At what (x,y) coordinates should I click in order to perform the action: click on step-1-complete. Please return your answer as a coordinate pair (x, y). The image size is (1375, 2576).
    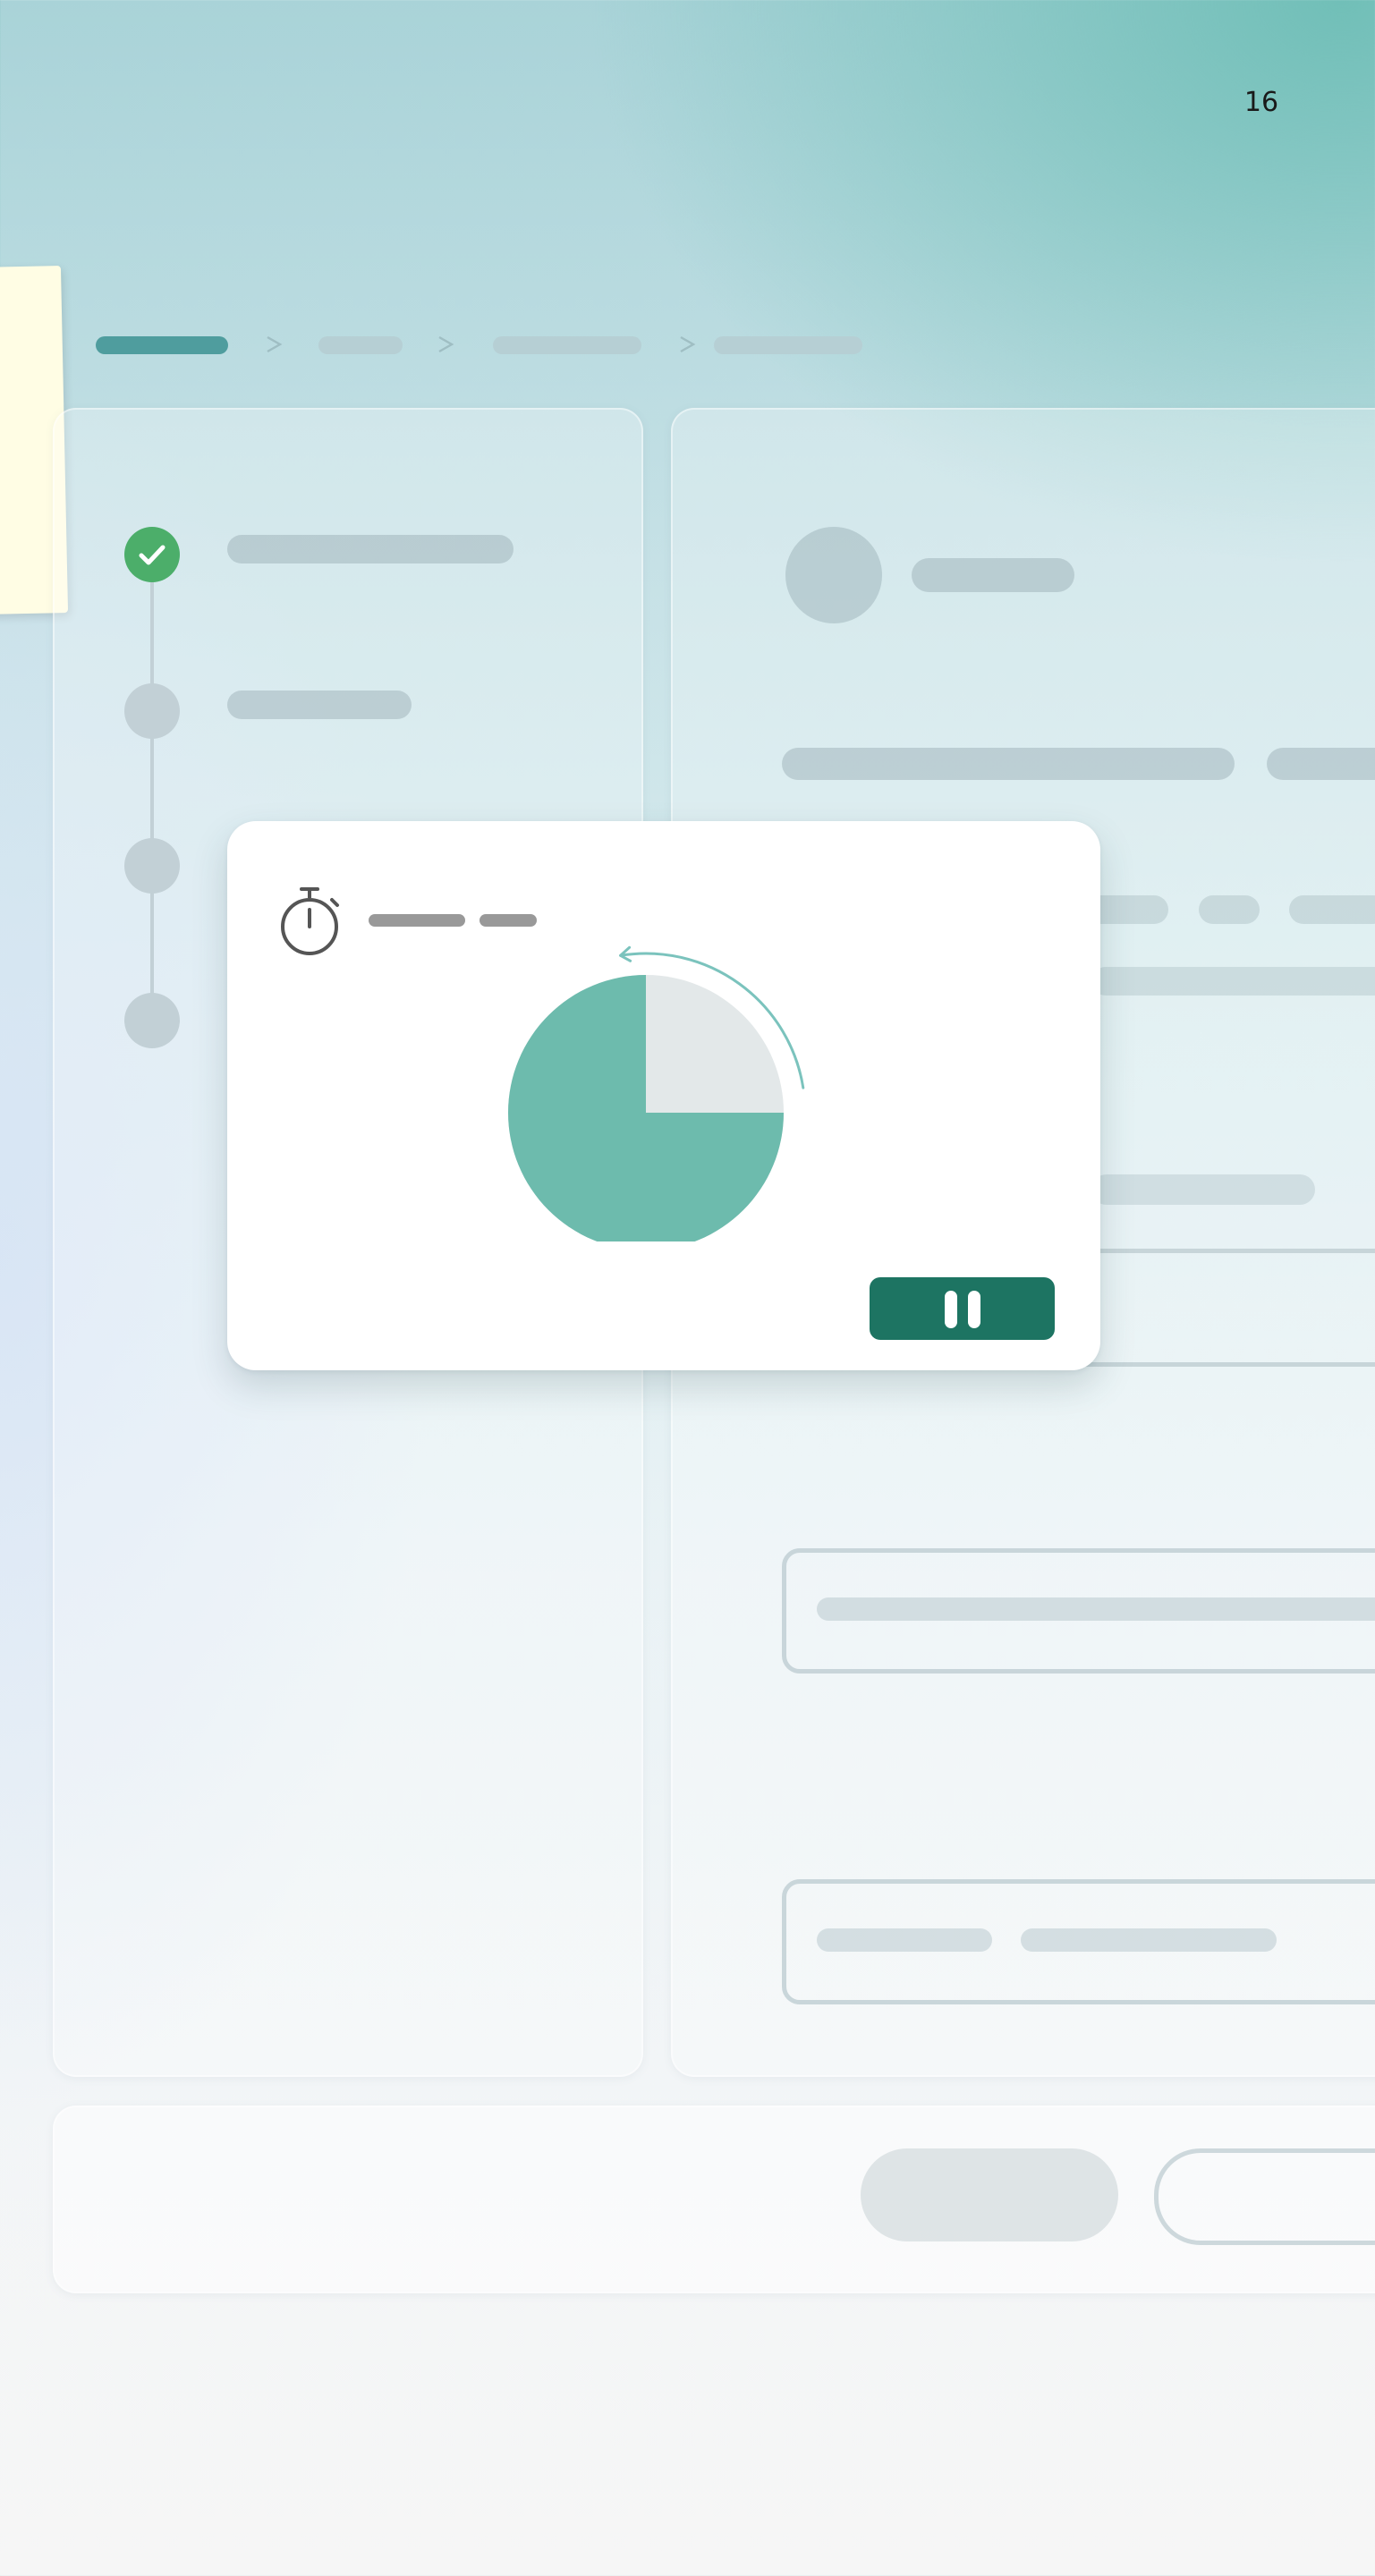
    Looking at the image, I should click on (152, 554).